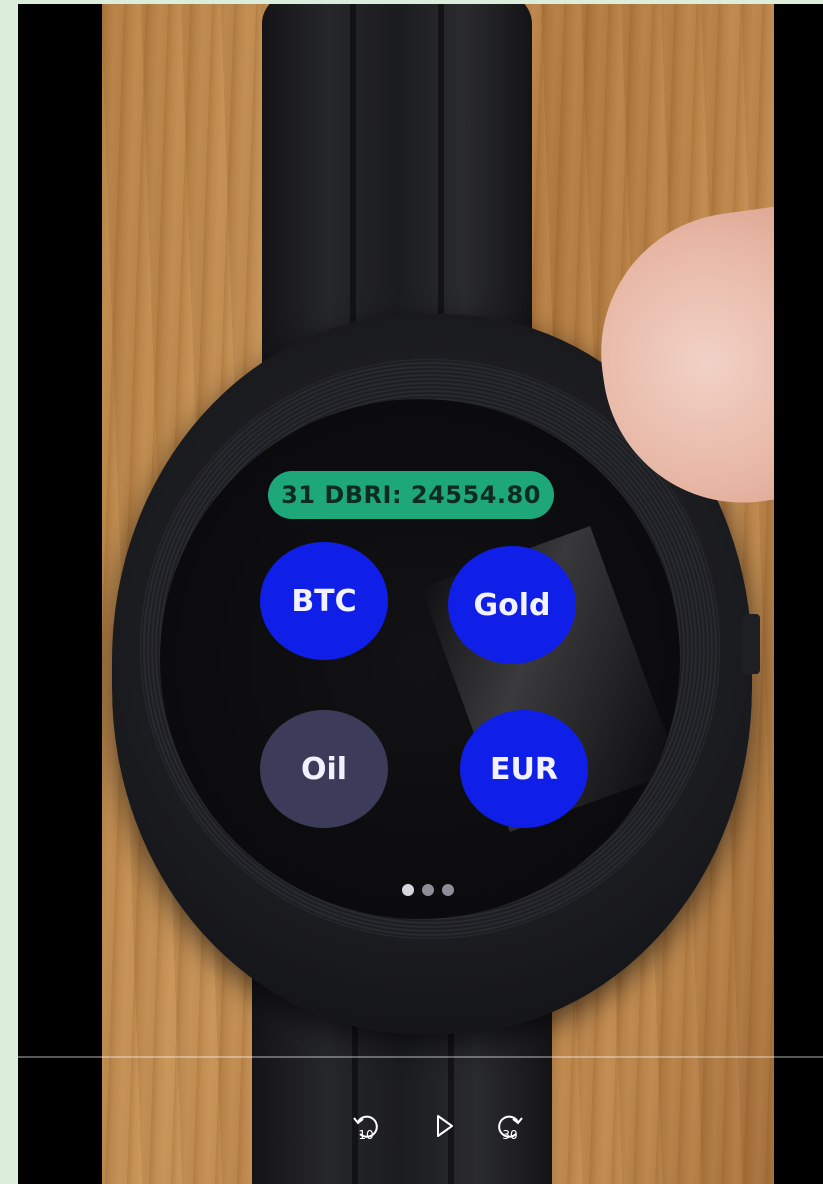  What do you see at coordinates (420, 1134) in the screenshot?
I see `playback-controls: 10 30` at bounding box center [420, 1134].